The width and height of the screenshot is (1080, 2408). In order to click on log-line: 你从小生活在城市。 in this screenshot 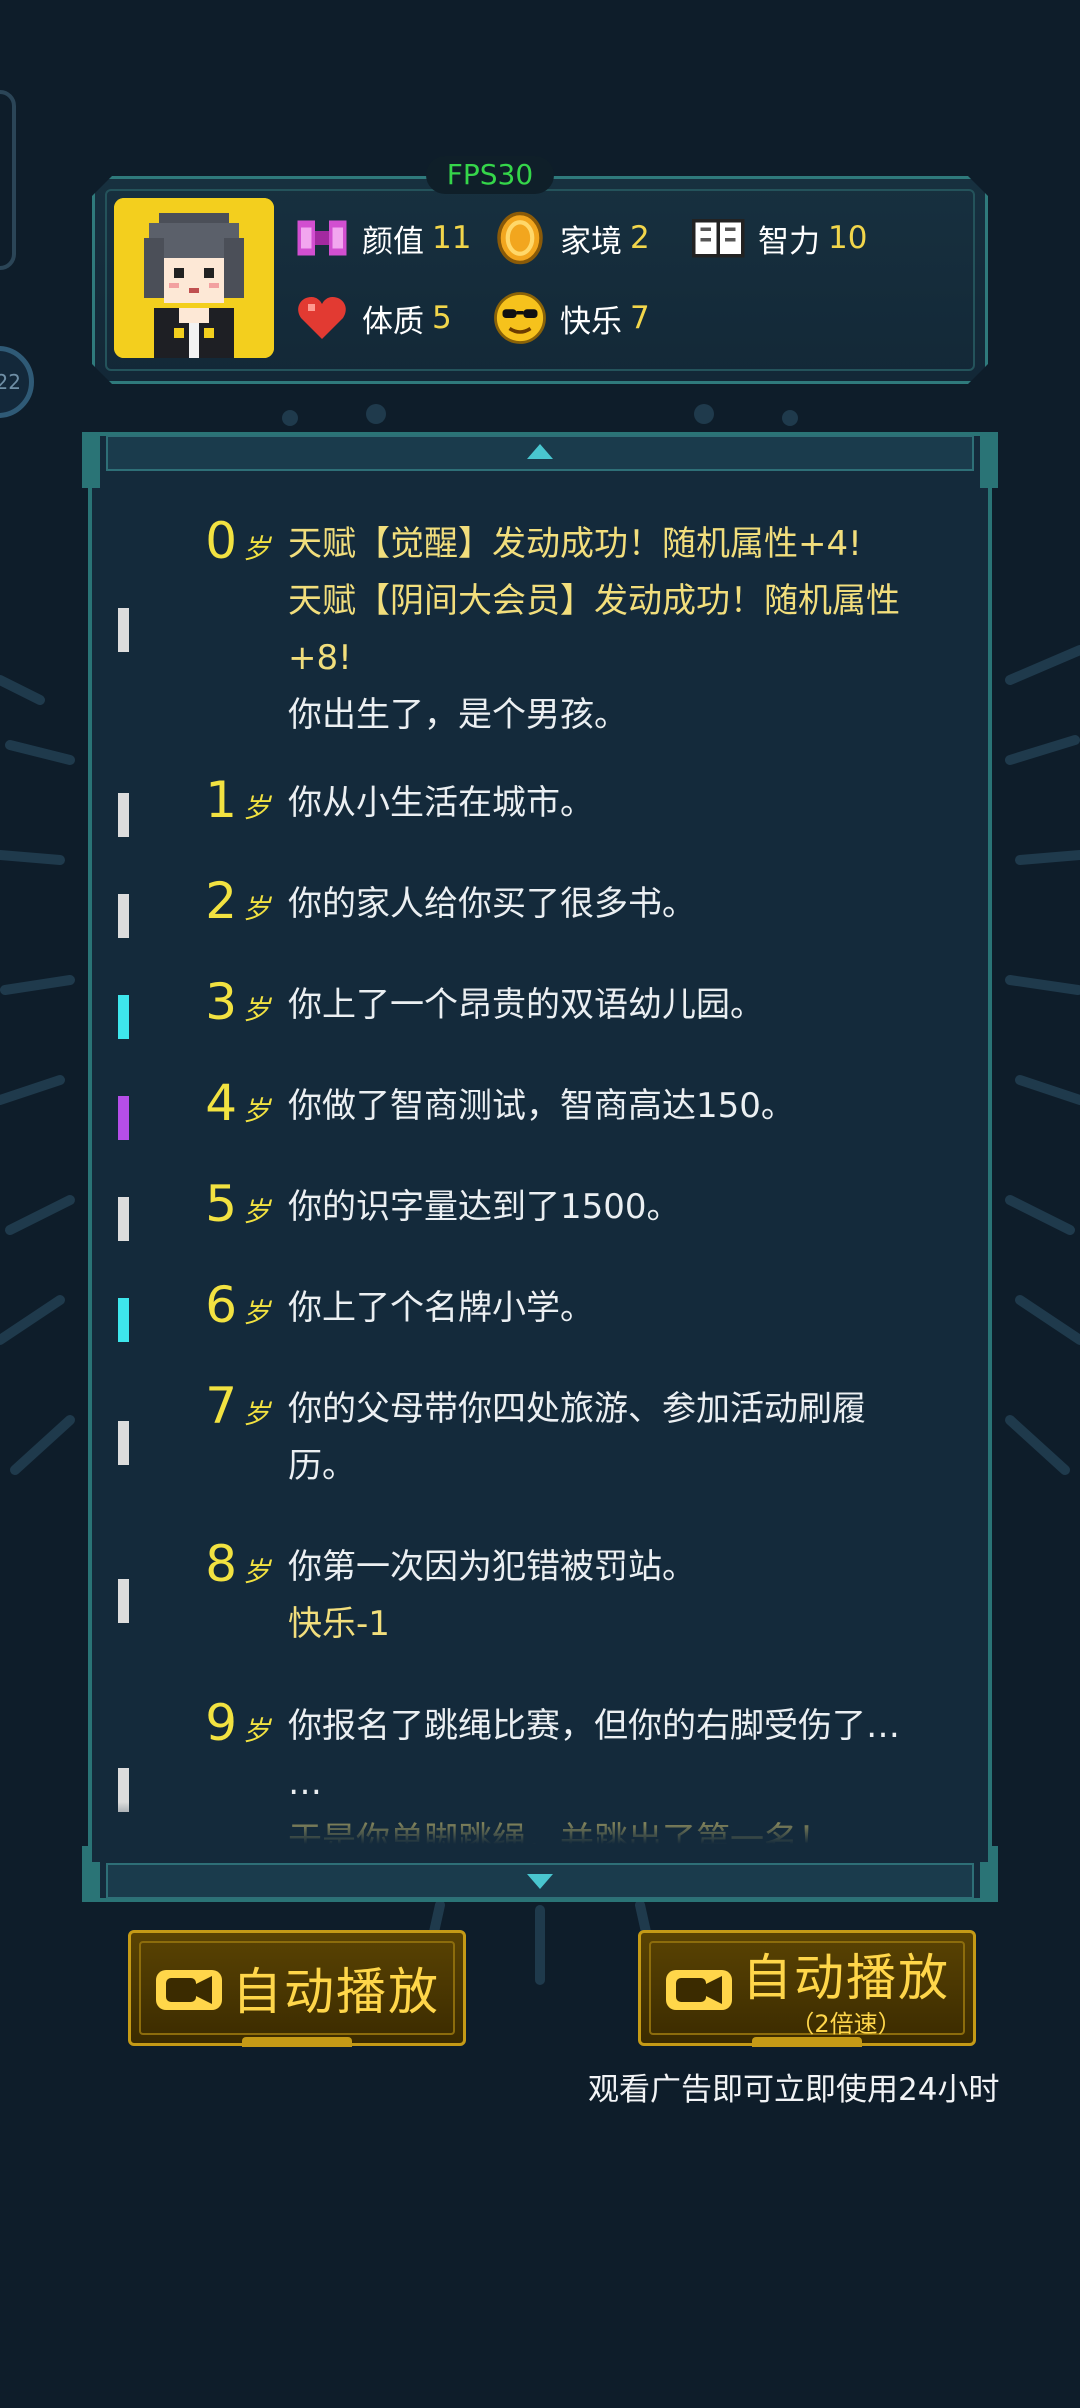, I will do `click(441, 803)`.